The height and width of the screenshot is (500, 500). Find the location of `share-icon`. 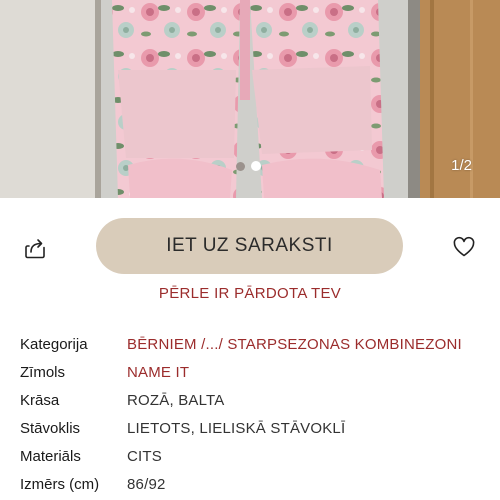

share-icon is located at coordinates (35, 248).